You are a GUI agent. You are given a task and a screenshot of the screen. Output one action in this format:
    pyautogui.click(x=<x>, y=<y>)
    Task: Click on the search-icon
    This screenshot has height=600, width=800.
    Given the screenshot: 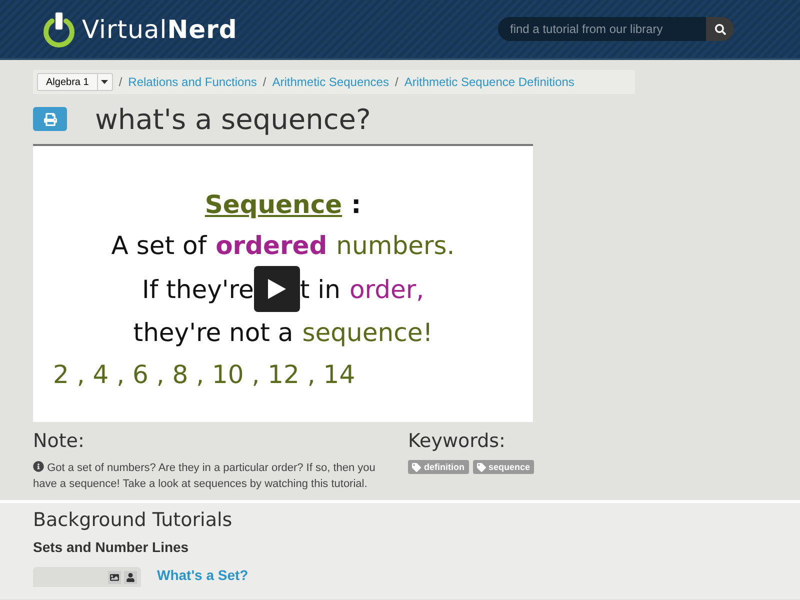 What is the action you would take?
    pyautogui.click(x=720, y=29)
    